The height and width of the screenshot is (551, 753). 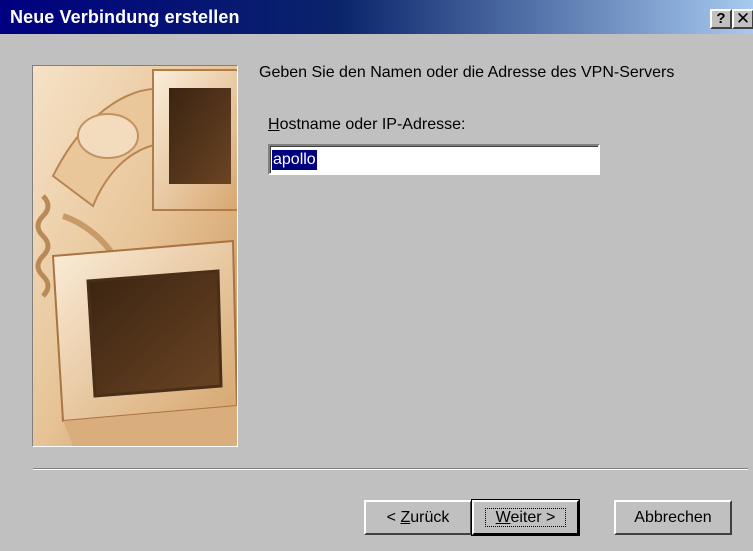 I want to click on back-button-prefix: <, so click(x=393, y=517).